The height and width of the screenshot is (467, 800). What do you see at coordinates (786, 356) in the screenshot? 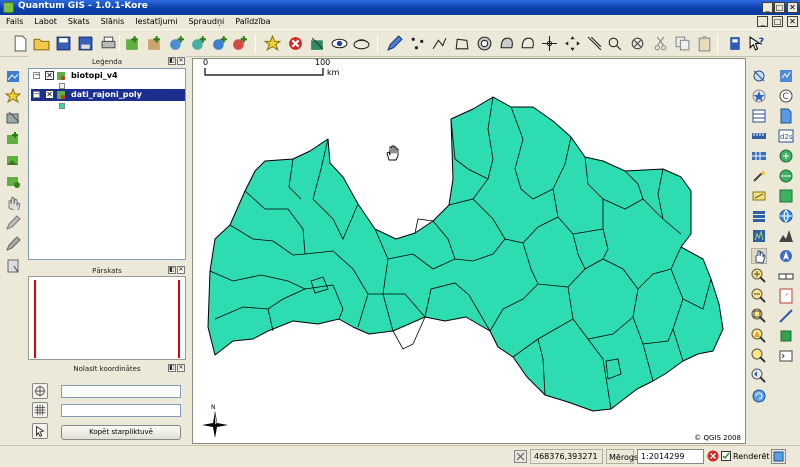
I see `python-console-icon` at bounding box center [786, 356].